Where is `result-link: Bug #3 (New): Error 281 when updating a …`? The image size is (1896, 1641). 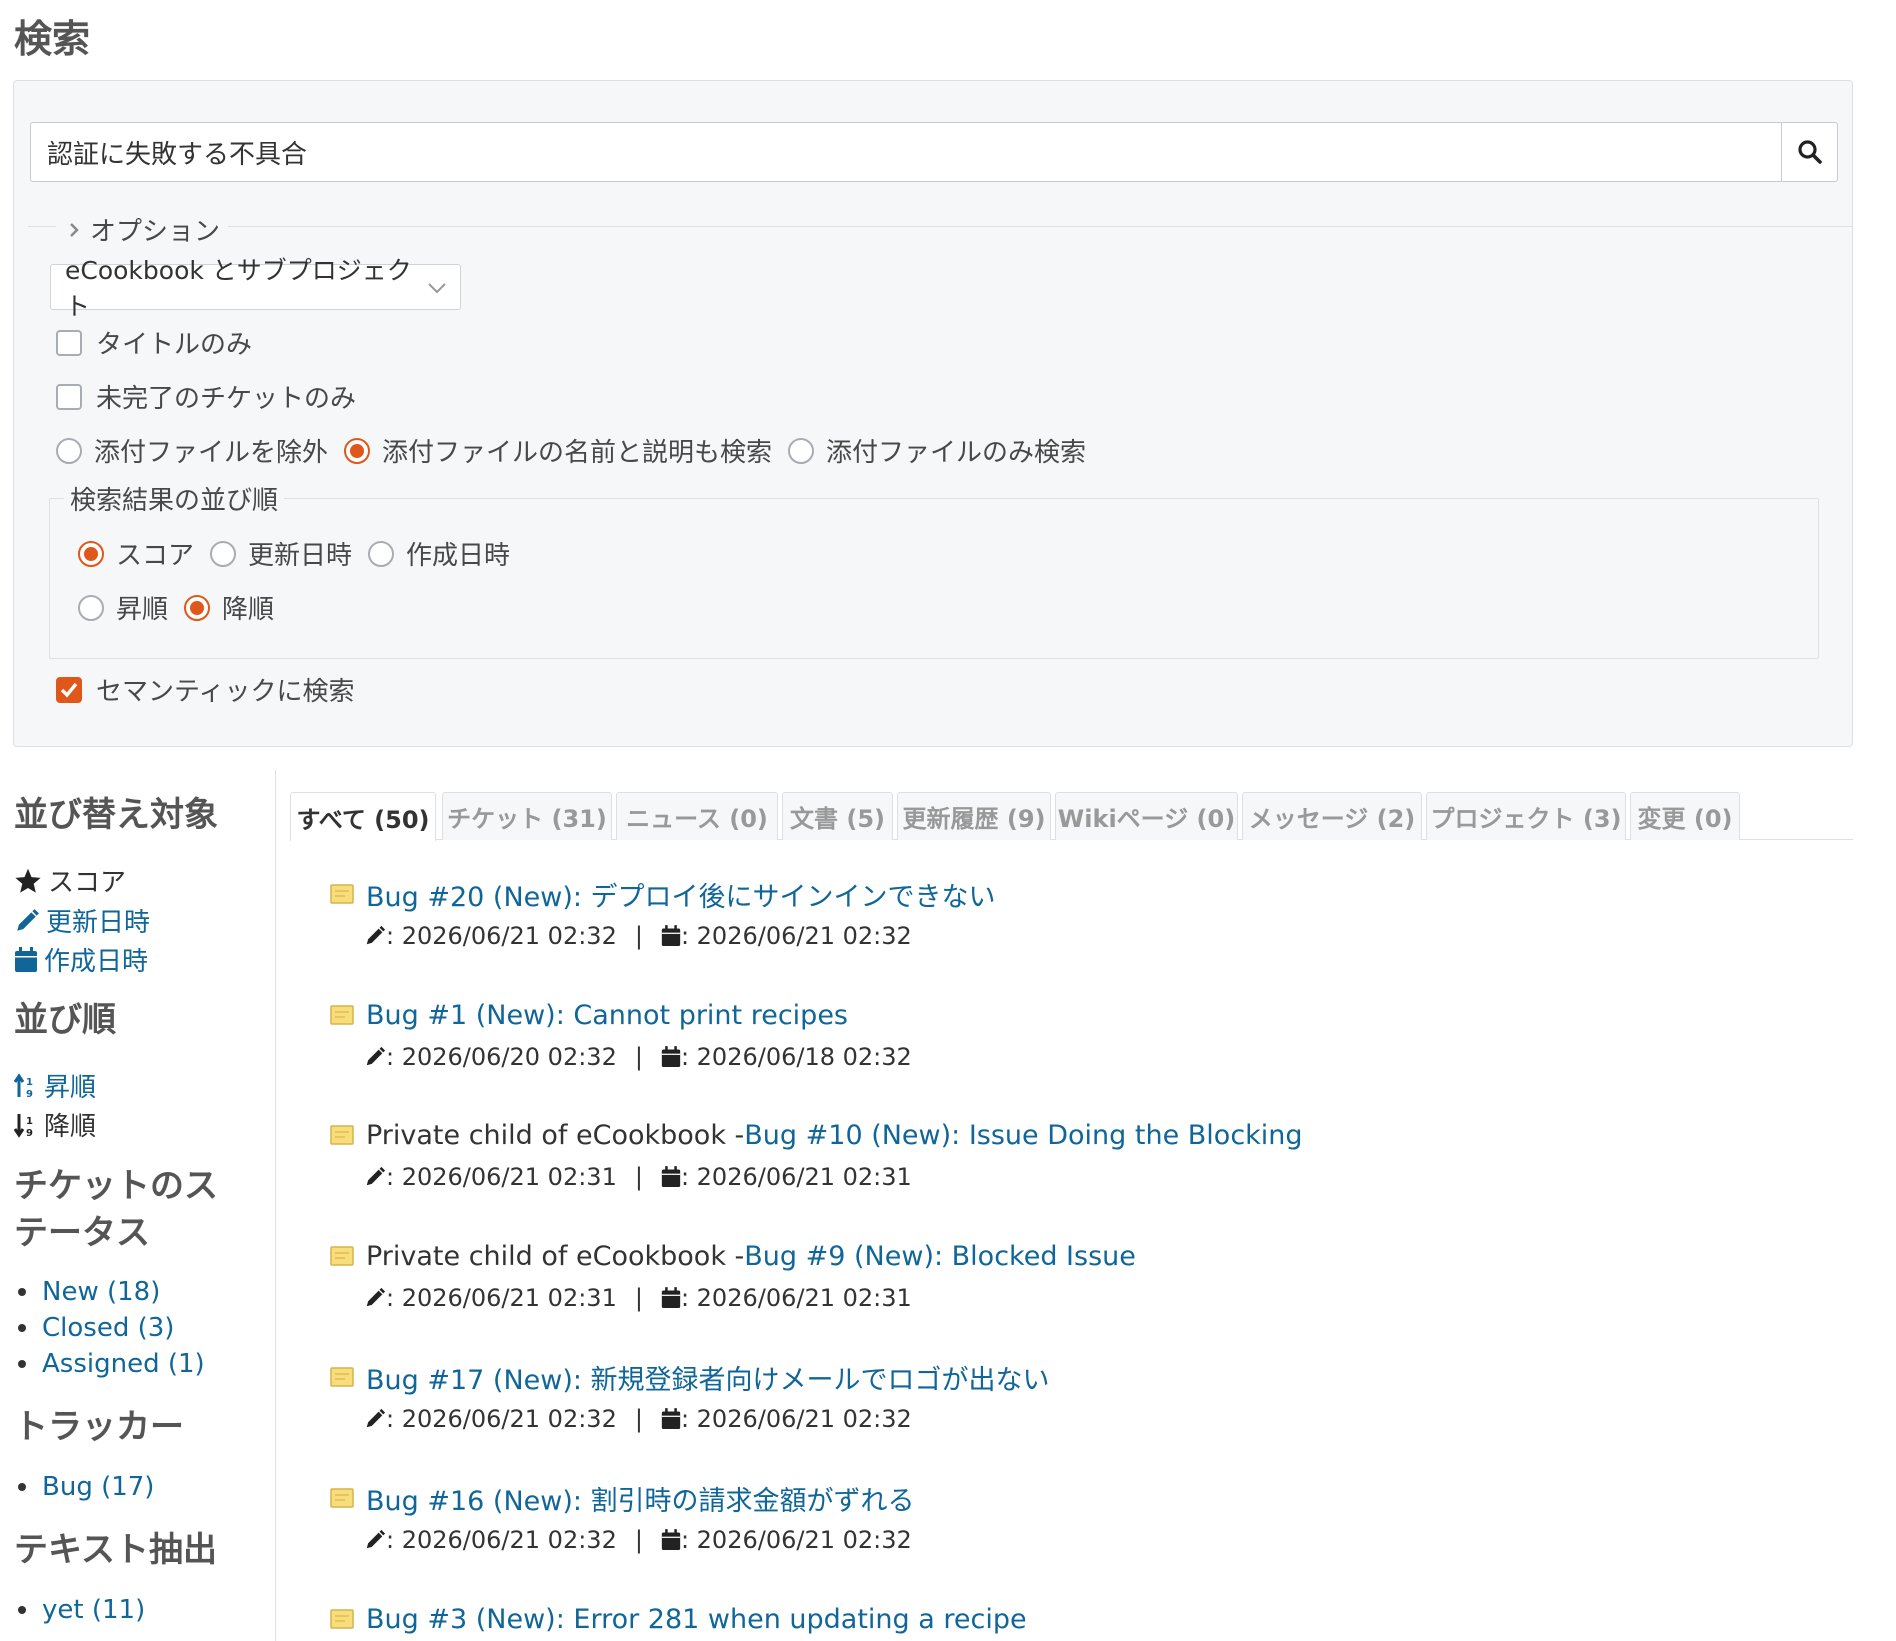
result-link: Bug #3 (New): Error 281 when updating a … is located at coordinates (696, 1619).